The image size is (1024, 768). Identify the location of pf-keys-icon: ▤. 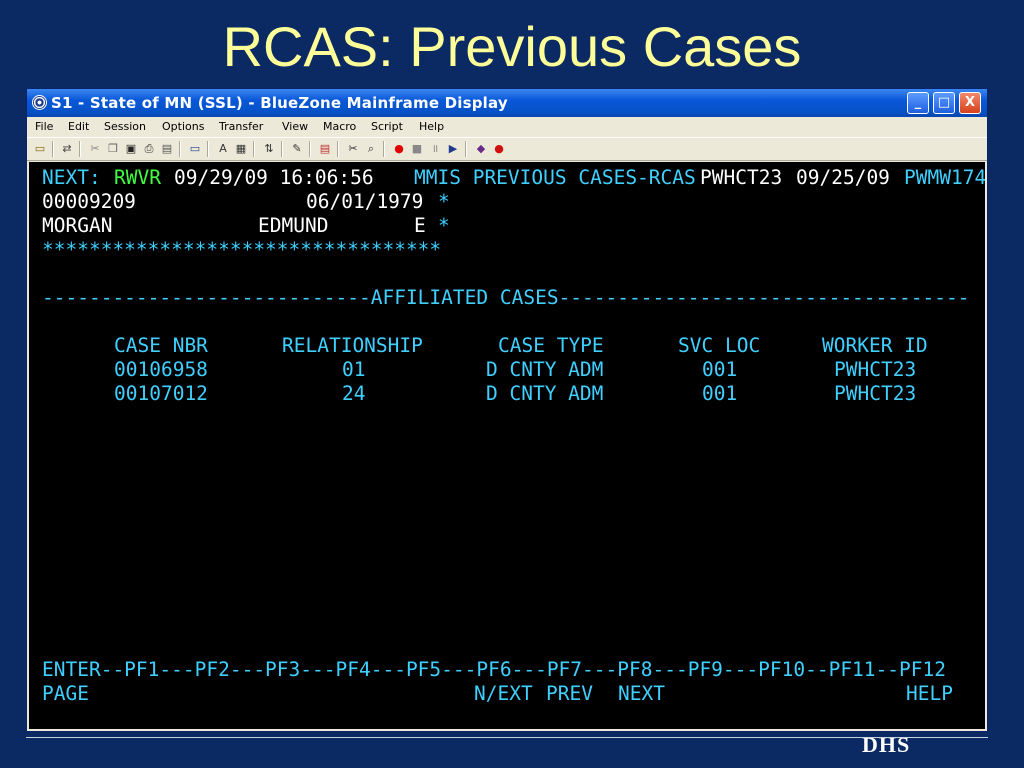
(325, 149).